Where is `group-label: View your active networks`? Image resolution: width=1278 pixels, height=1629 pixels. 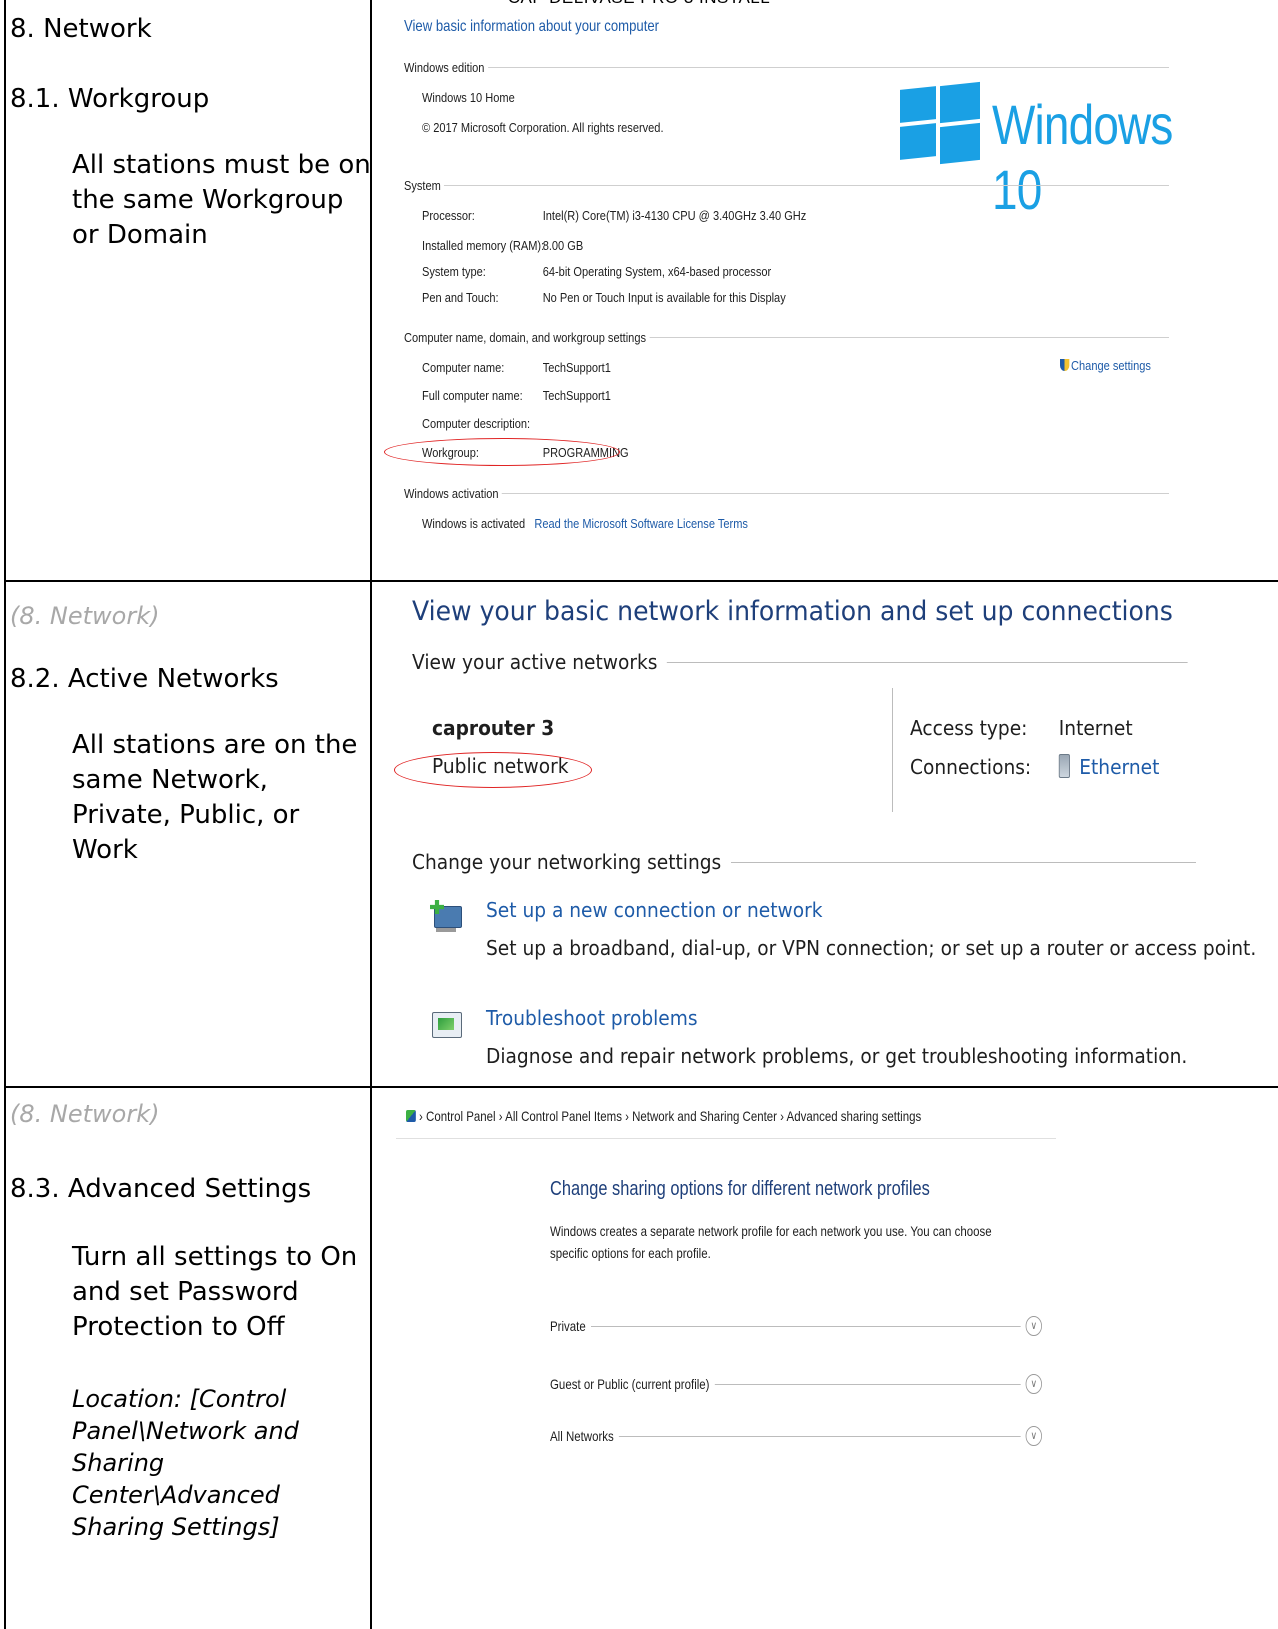 group-label: View your active networks is located at coordinates (535, 662).